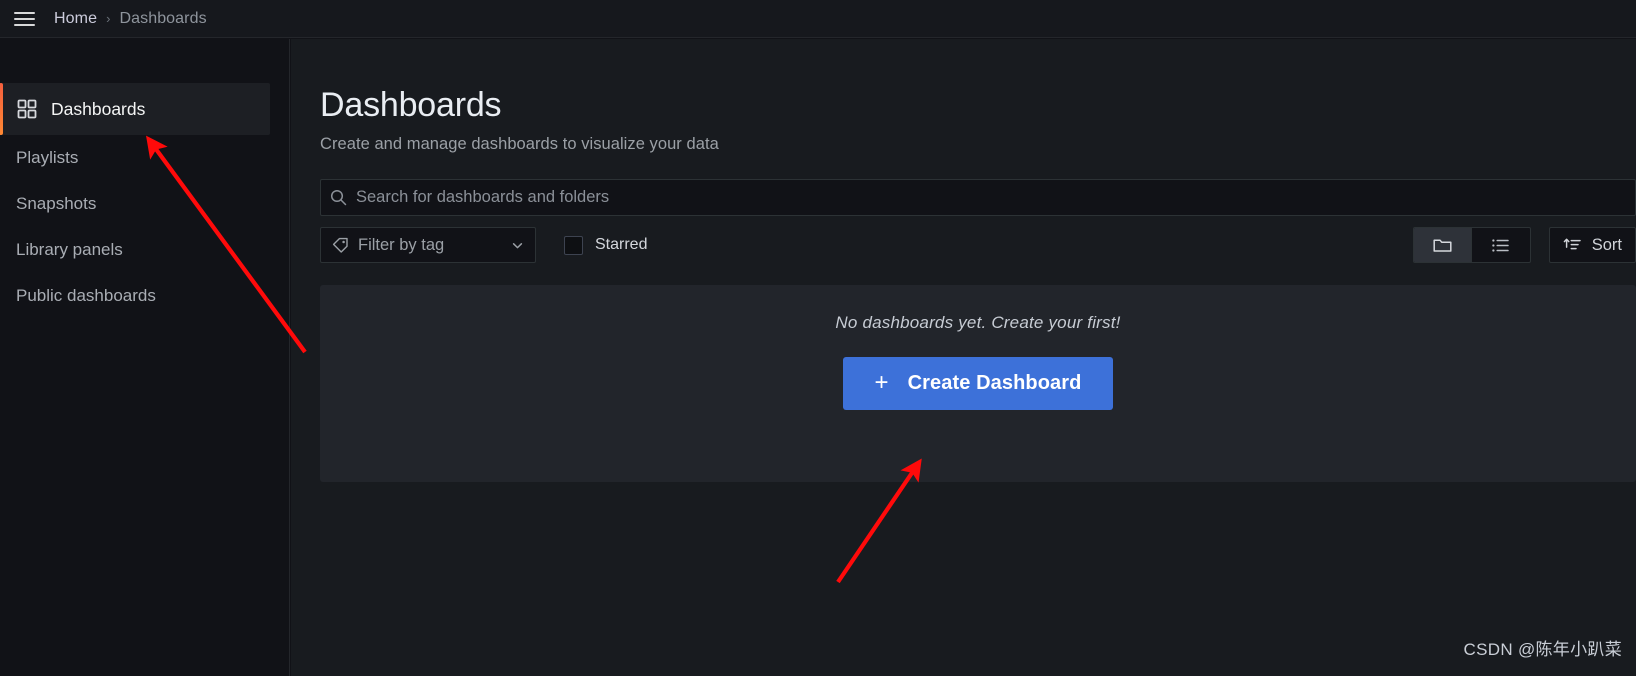  I want to click on list-view-button, so click(1501, 245).